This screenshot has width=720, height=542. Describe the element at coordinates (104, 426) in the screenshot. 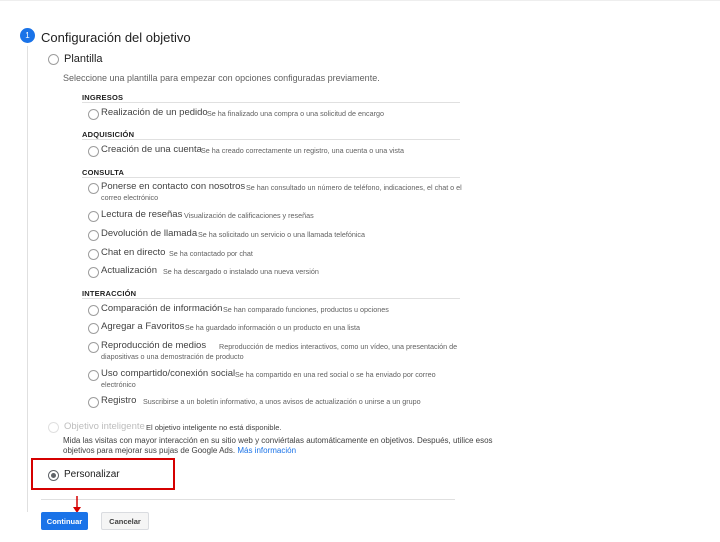

I see `smart-goal-label: Objetivo inteligente` at that location.